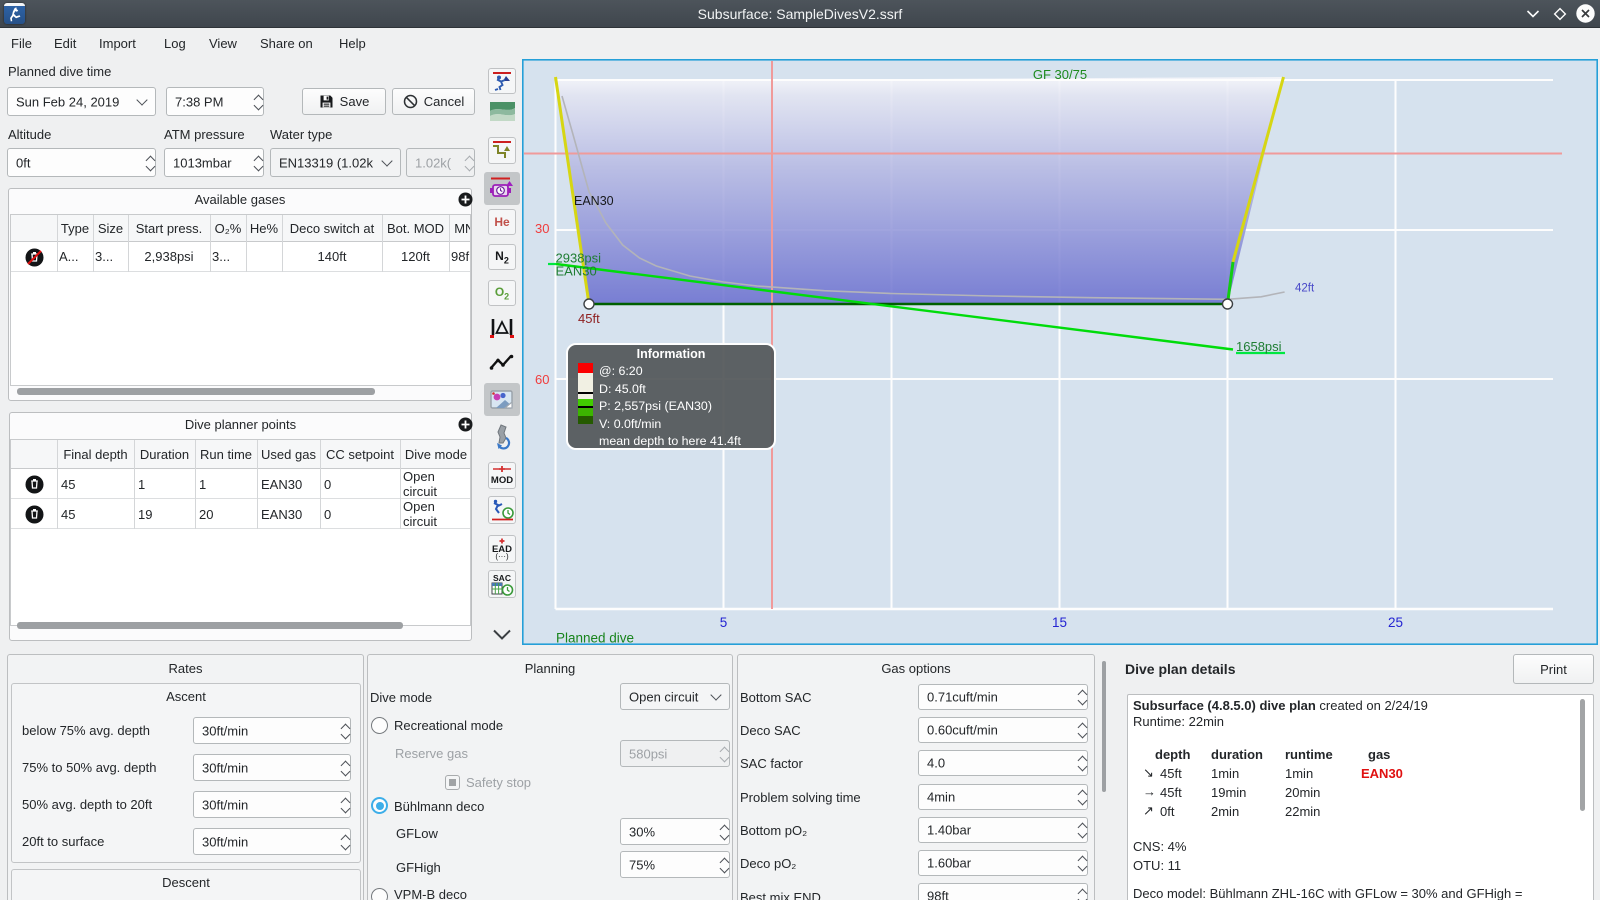 This screenshot has width=1600, height=900. What do you see at coordinates (724, 622) in the screenshot?
I see `svg-text: 5` at bounding box center [724, 622].